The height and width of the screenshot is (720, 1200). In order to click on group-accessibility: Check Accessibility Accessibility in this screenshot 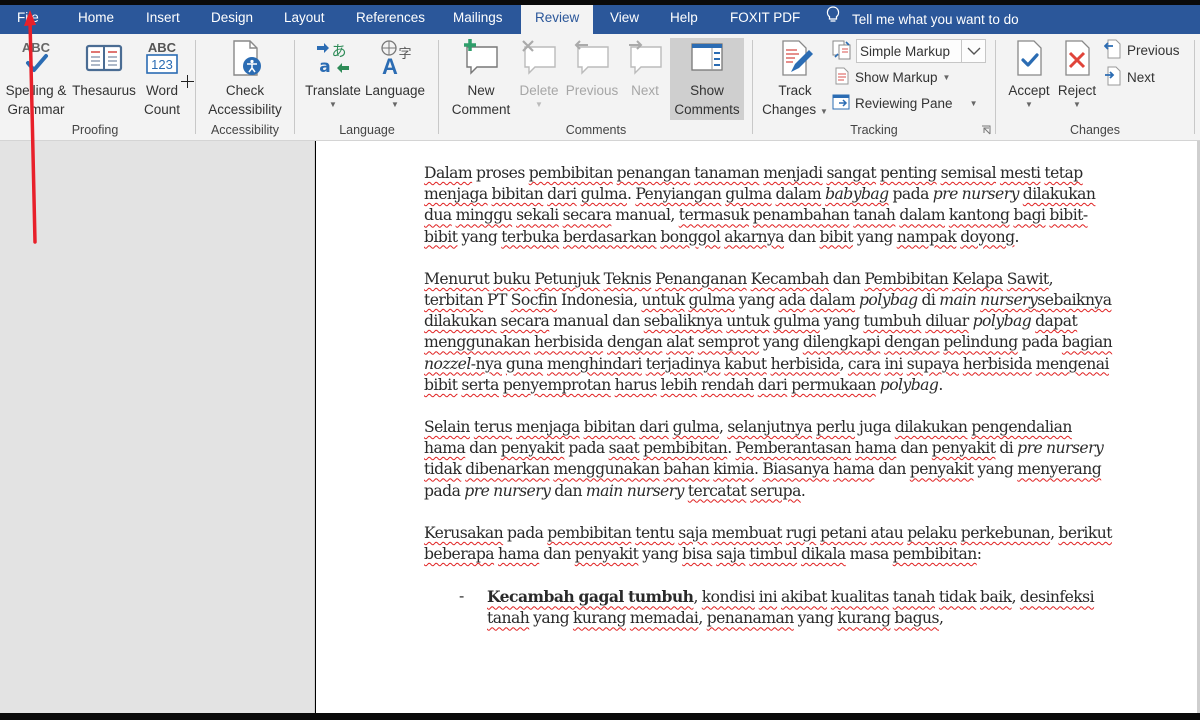, I will do `click(245, 87)`.